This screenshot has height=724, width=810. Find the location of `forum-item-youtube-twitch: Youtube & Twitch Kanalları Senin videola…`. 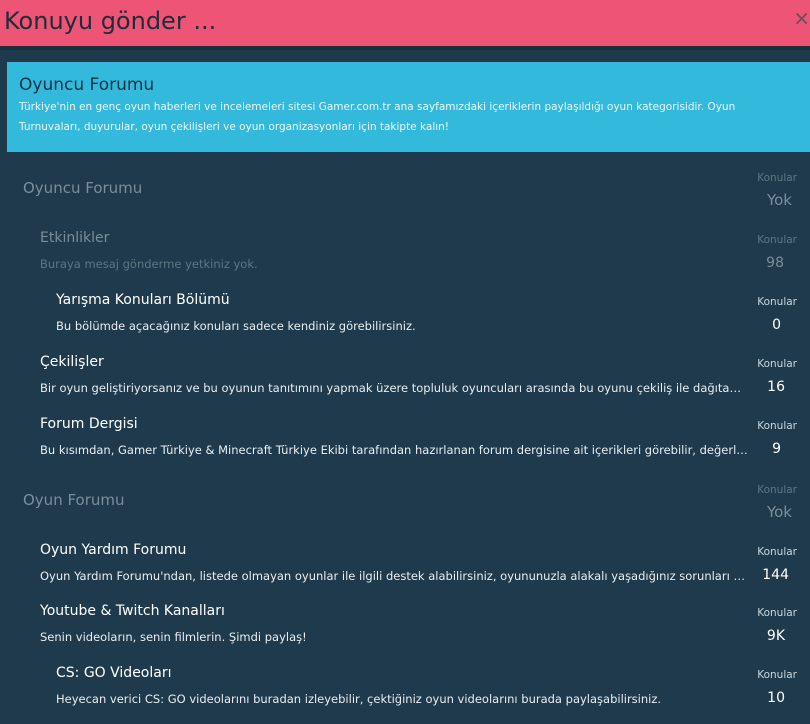

forum-item-youtube-twitch: Youtube & Twitch Kanalları Senin videola… is located at coordinates (405, 625).